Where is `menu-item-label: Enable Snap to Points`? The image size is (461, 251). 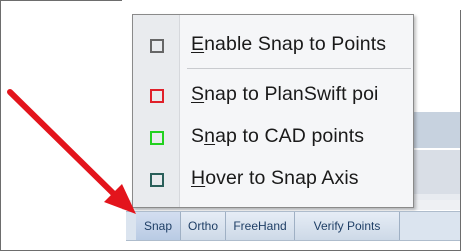
menu-item-label: Enable Snap to Points is located at coordinates (289, 44).